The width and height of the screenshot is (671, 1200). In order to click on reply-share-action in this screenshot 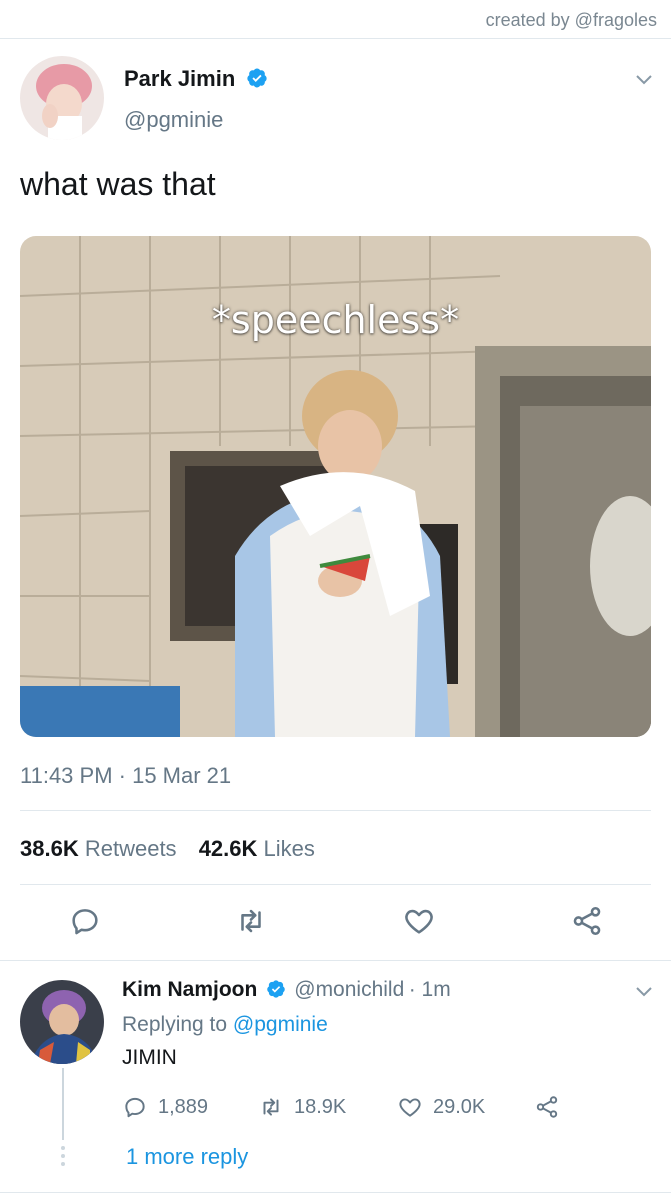, I will do `click(547, 1107)`.